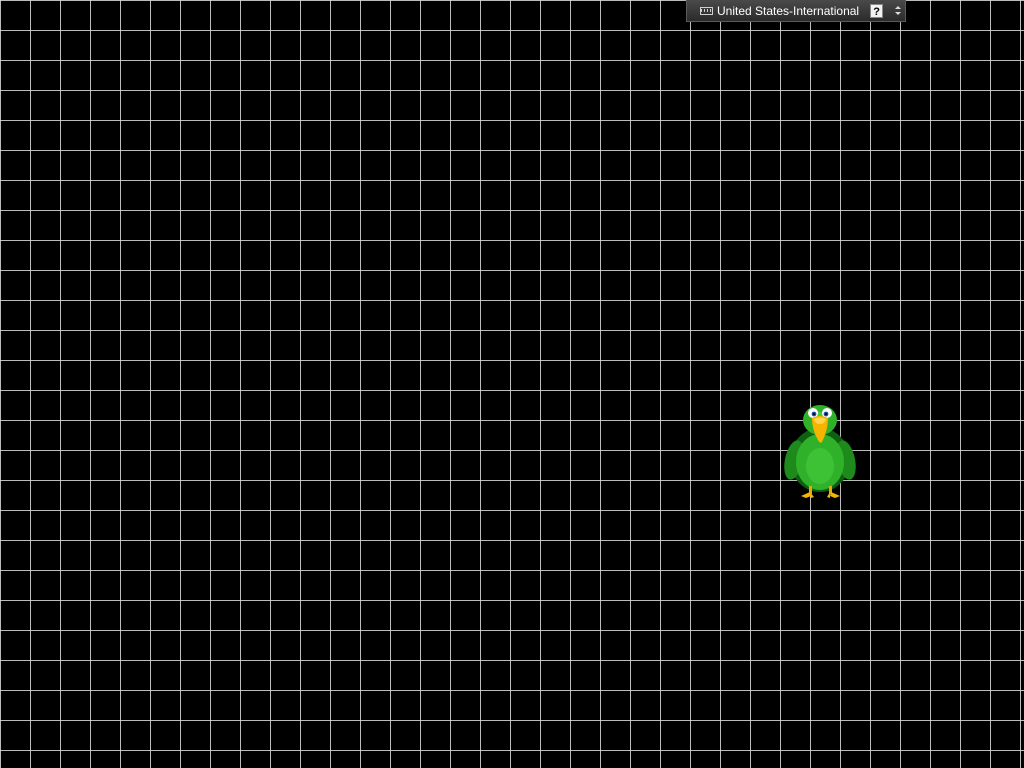  Describe the element at coordinates (706, 10) in the screenshot. I see `keyboard-icon` at that location.